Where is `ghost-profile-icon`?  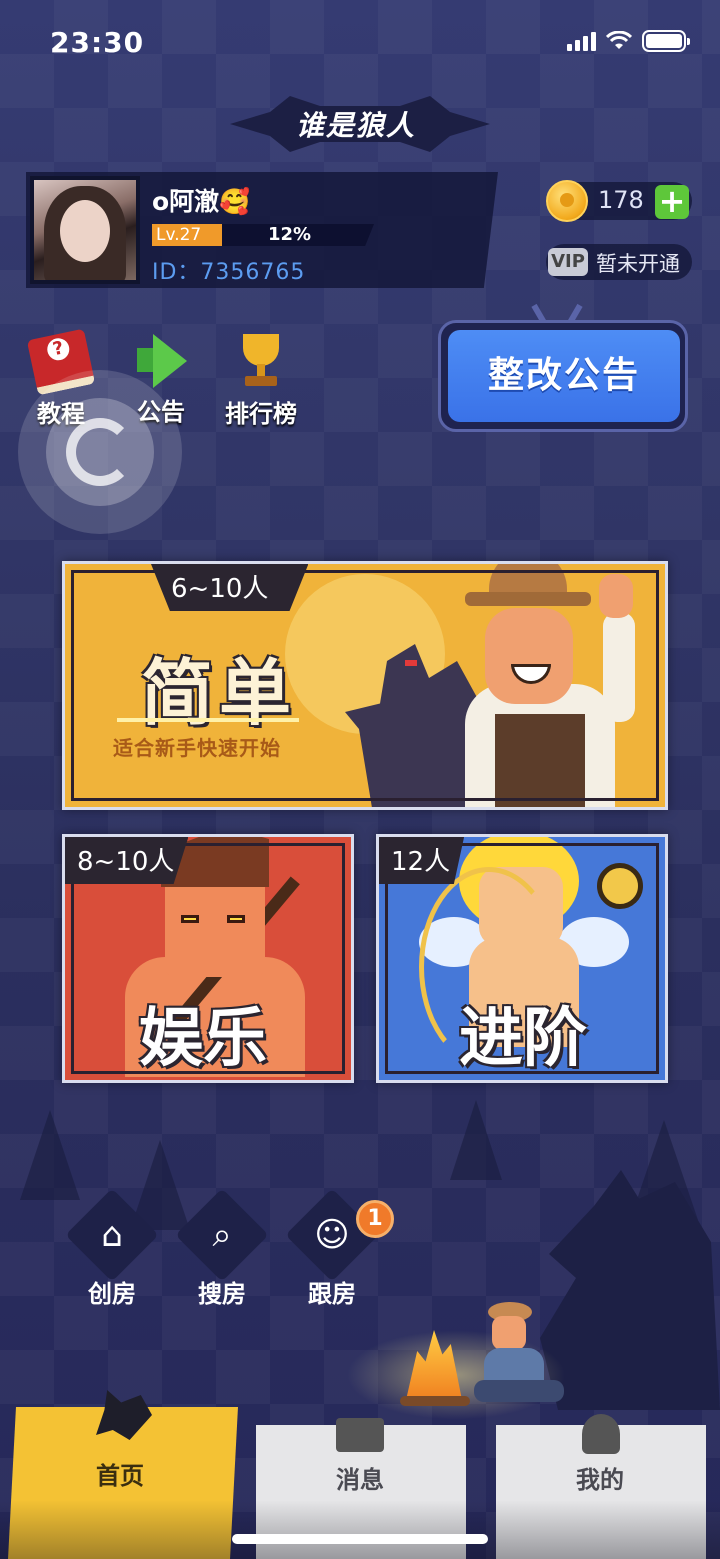 ghost-profile-icon is located at coordinates (601, 1434).